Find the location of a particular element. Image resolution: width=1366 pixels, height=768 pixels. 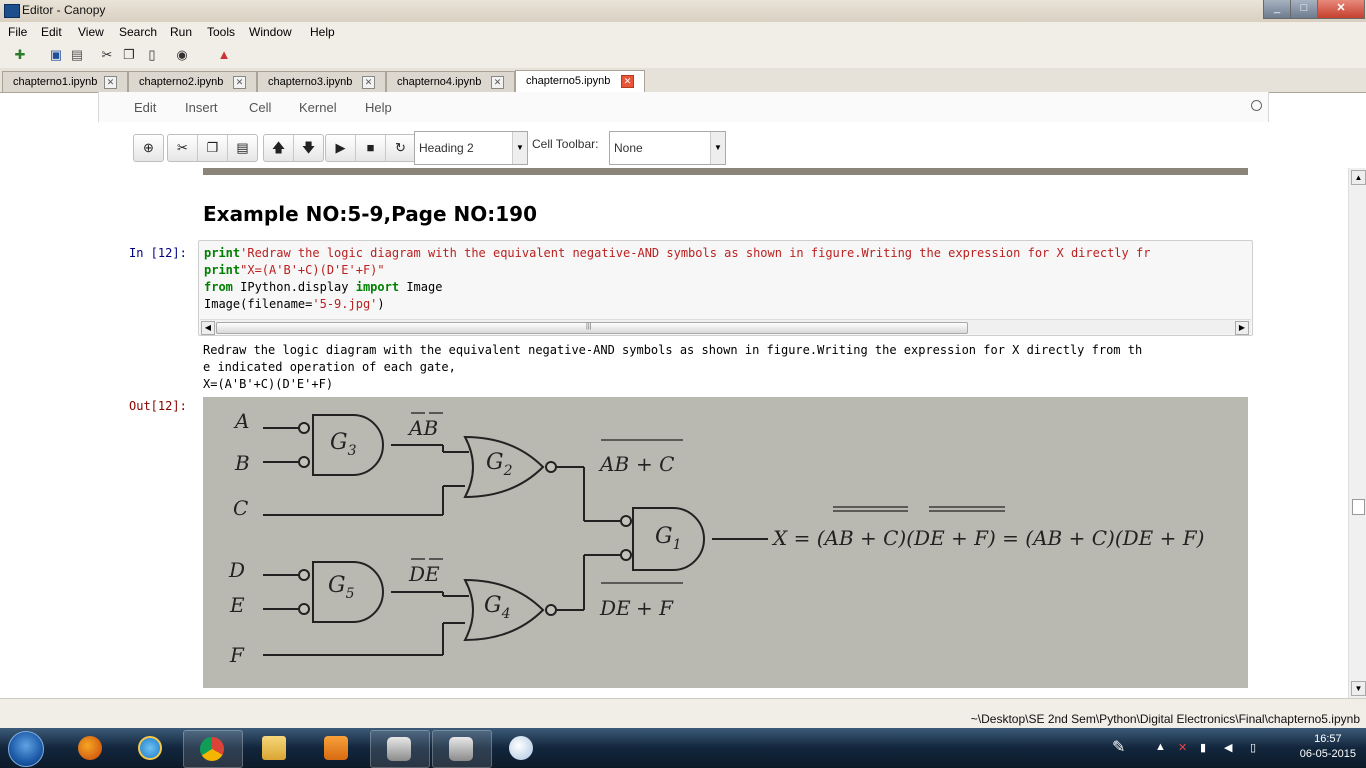

input-label-f: F is located at coordinates (237, 655).